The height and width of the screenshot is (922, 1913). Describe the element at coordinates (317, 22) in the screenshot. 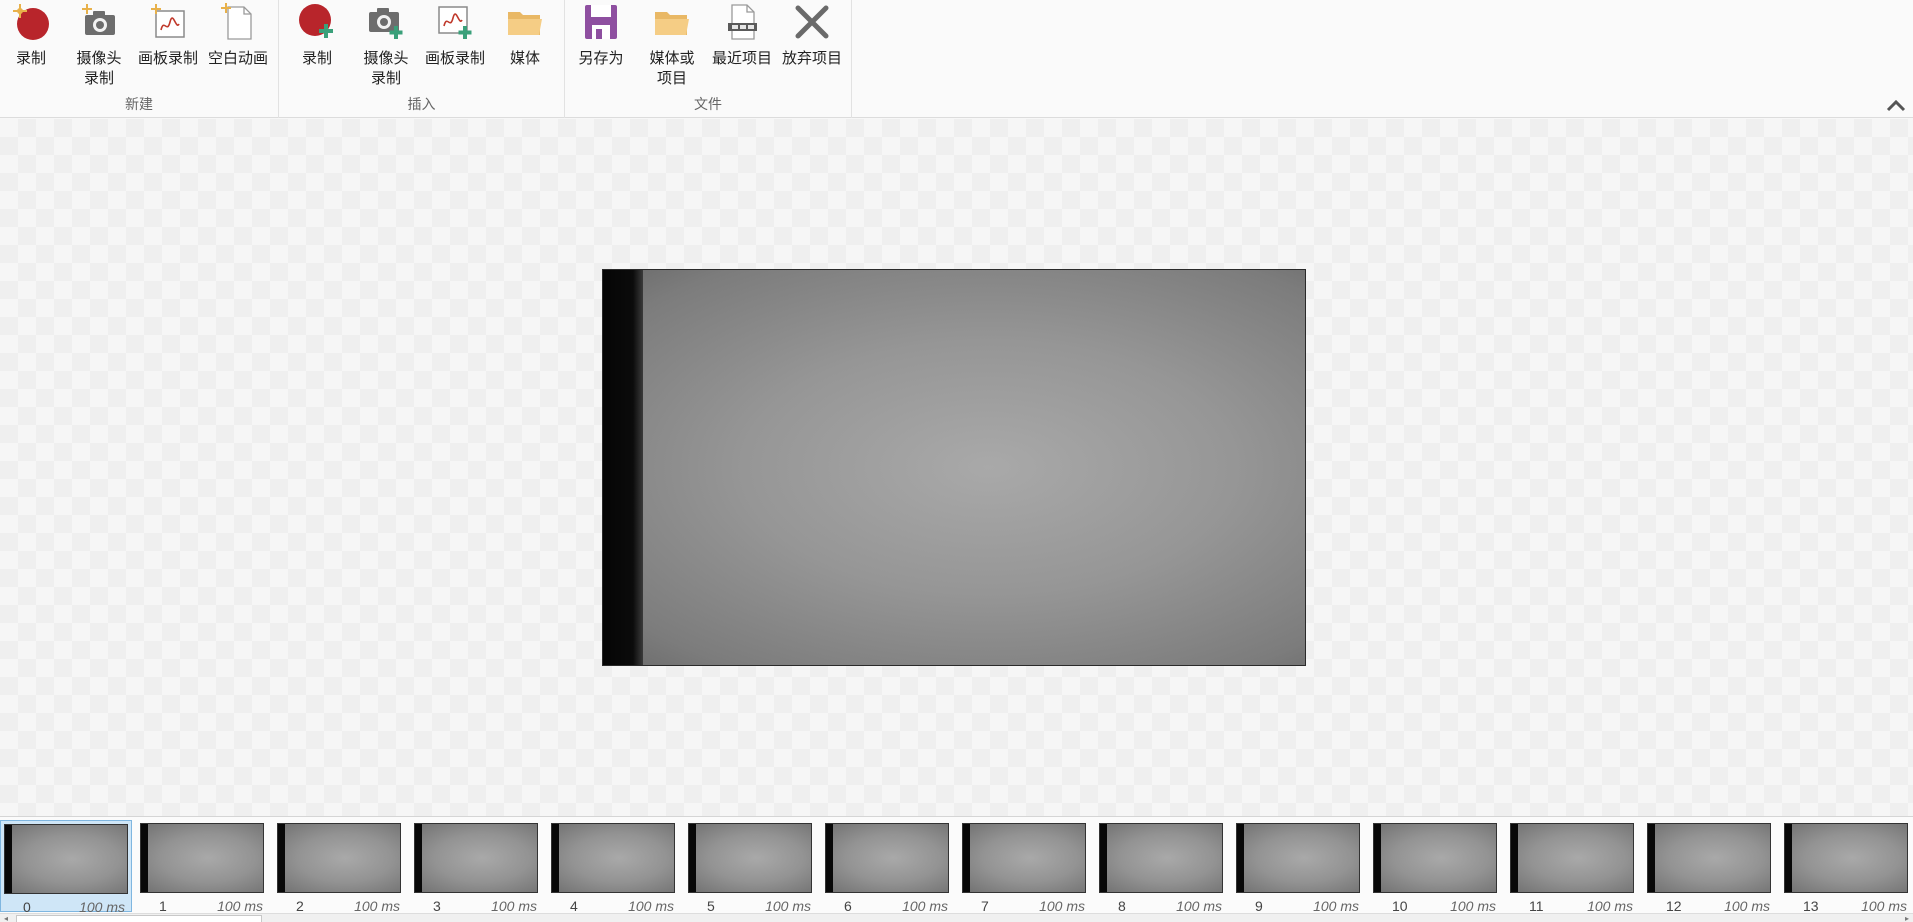

I see `record-insert-icon` at that location.